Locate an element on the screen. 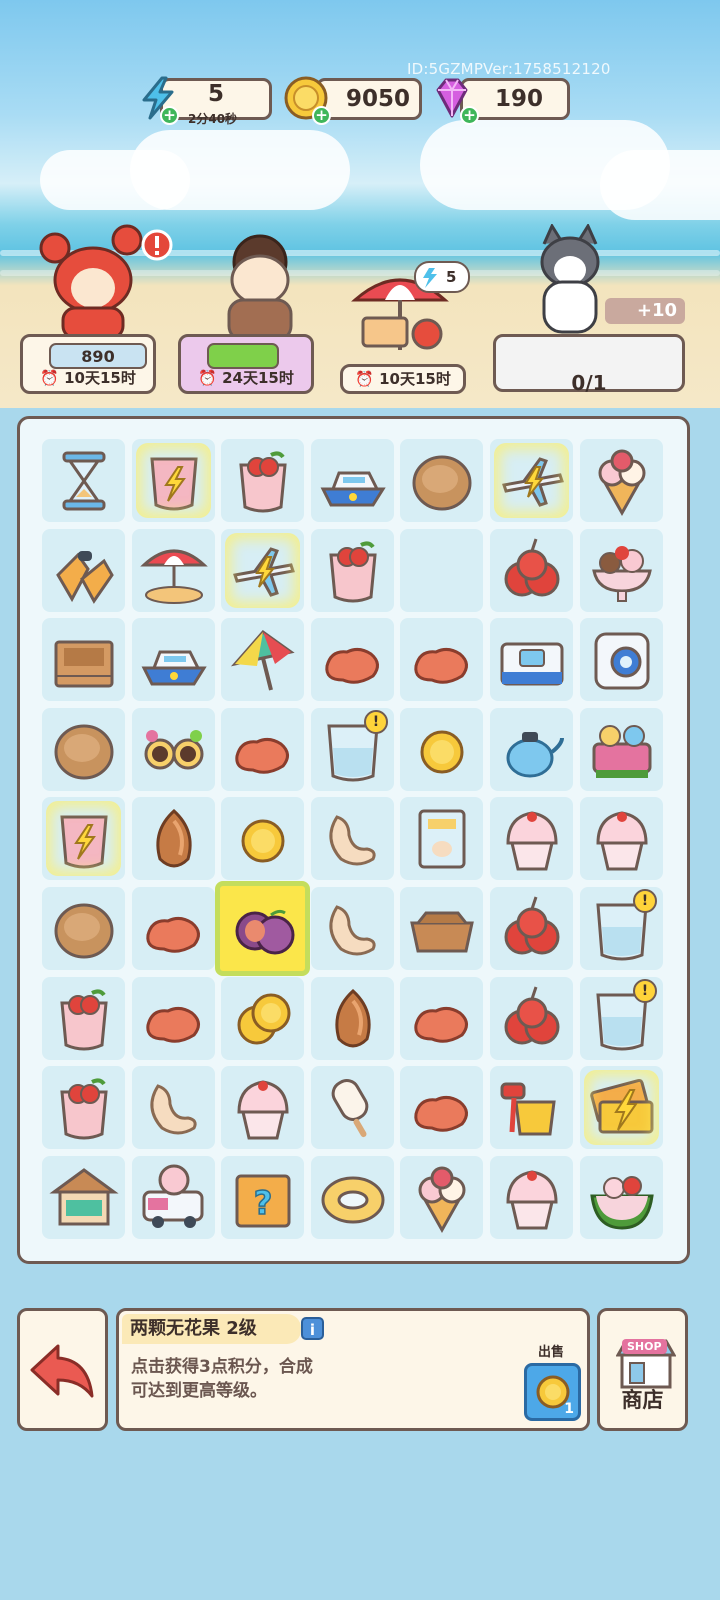  board-cell-teapot is located at coordinates (531, 749).